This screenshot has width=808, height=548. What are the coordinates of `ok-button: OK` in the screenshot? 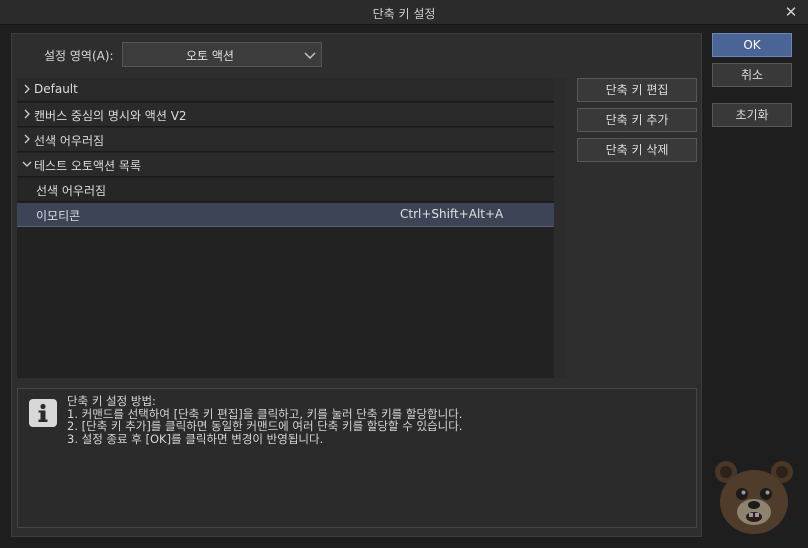 It's located at (752, 45).